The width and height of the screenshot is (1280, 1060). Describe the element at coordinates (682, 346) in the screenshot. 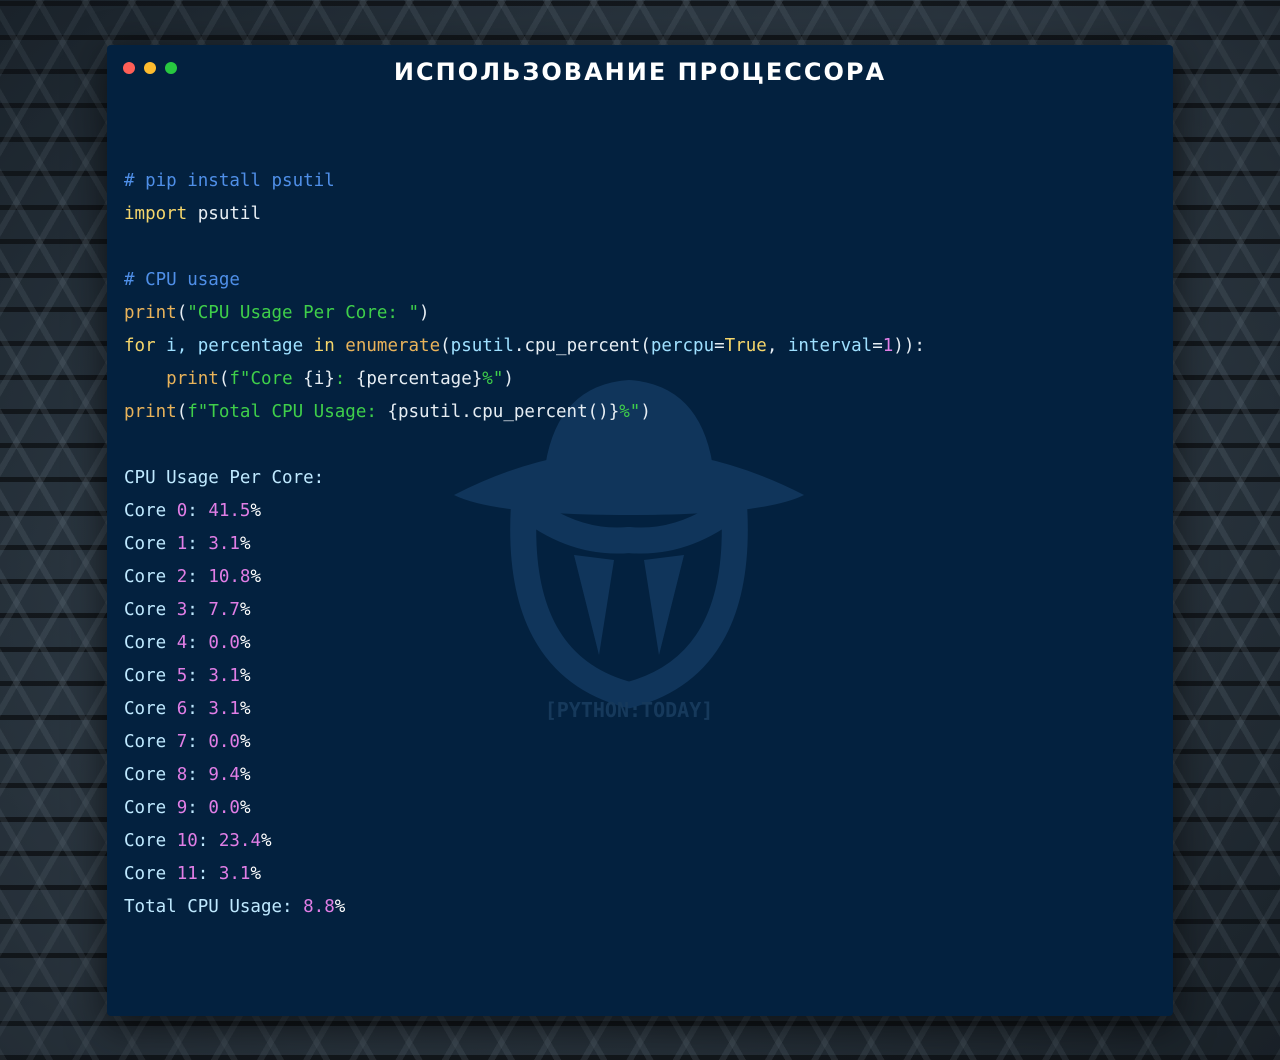

I see `percpu-argument: percpu` at that location.